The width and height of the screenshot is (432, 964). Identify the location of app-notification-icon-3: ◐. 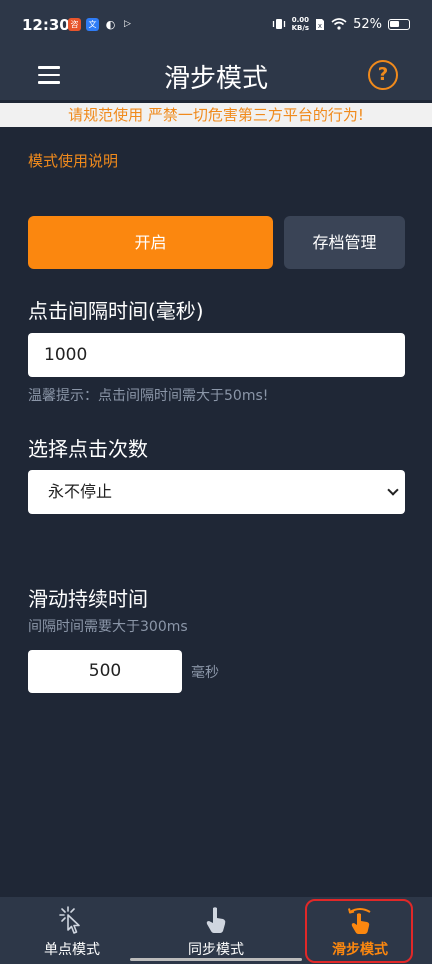
(110, 24).